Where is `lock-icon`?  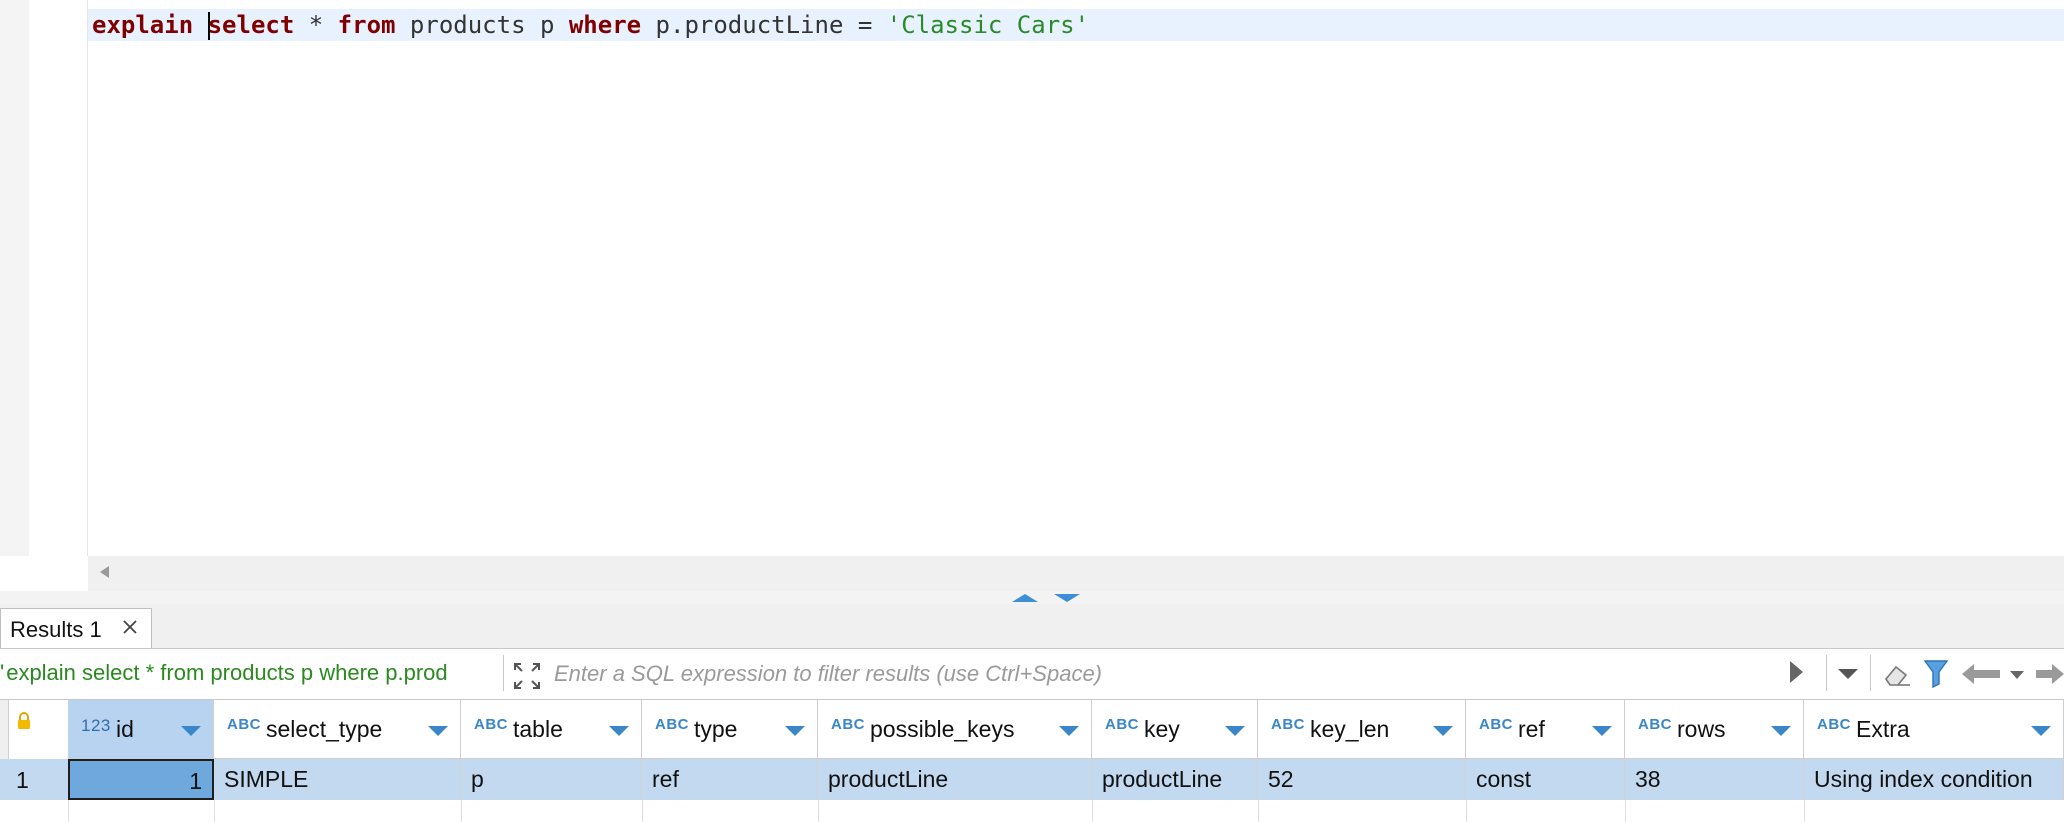
lock-icon is located at coordinates (24, 720).